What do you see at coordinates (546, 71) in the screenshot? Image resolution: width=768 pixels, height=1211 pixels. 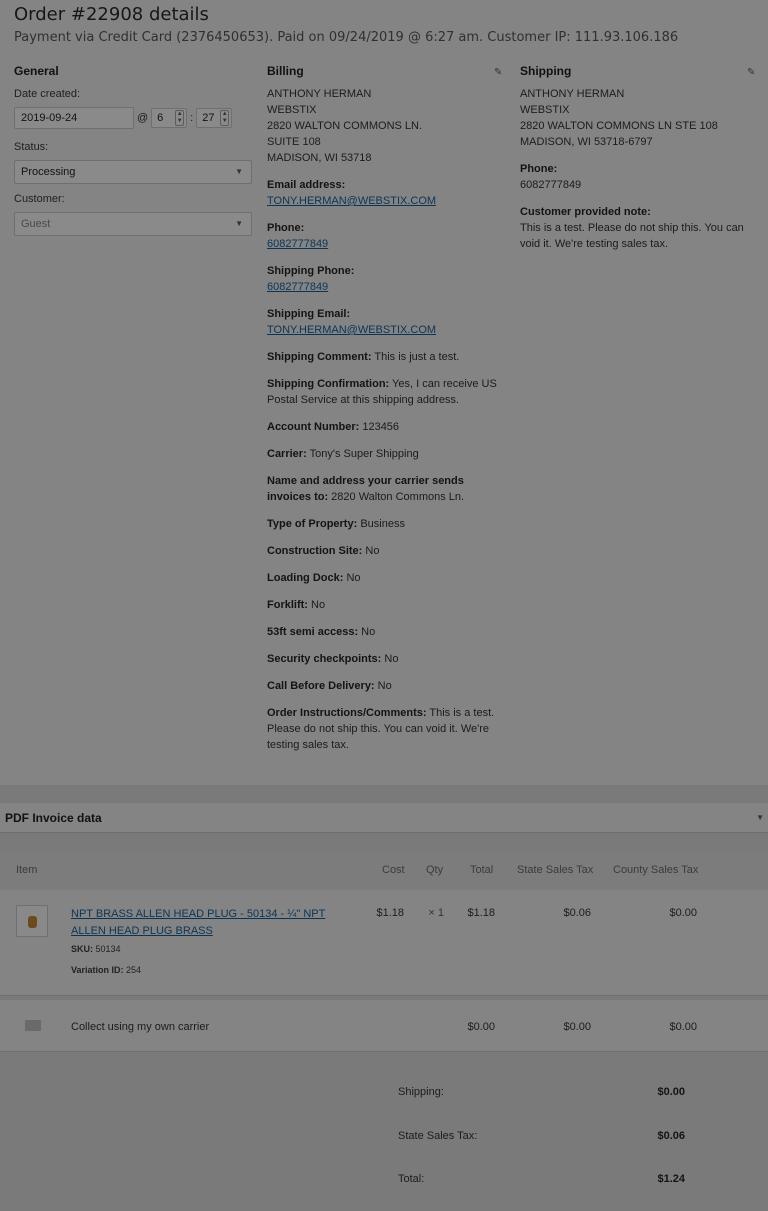 I see `shipping-heading: Shipping` at bounding box center [546, 71].